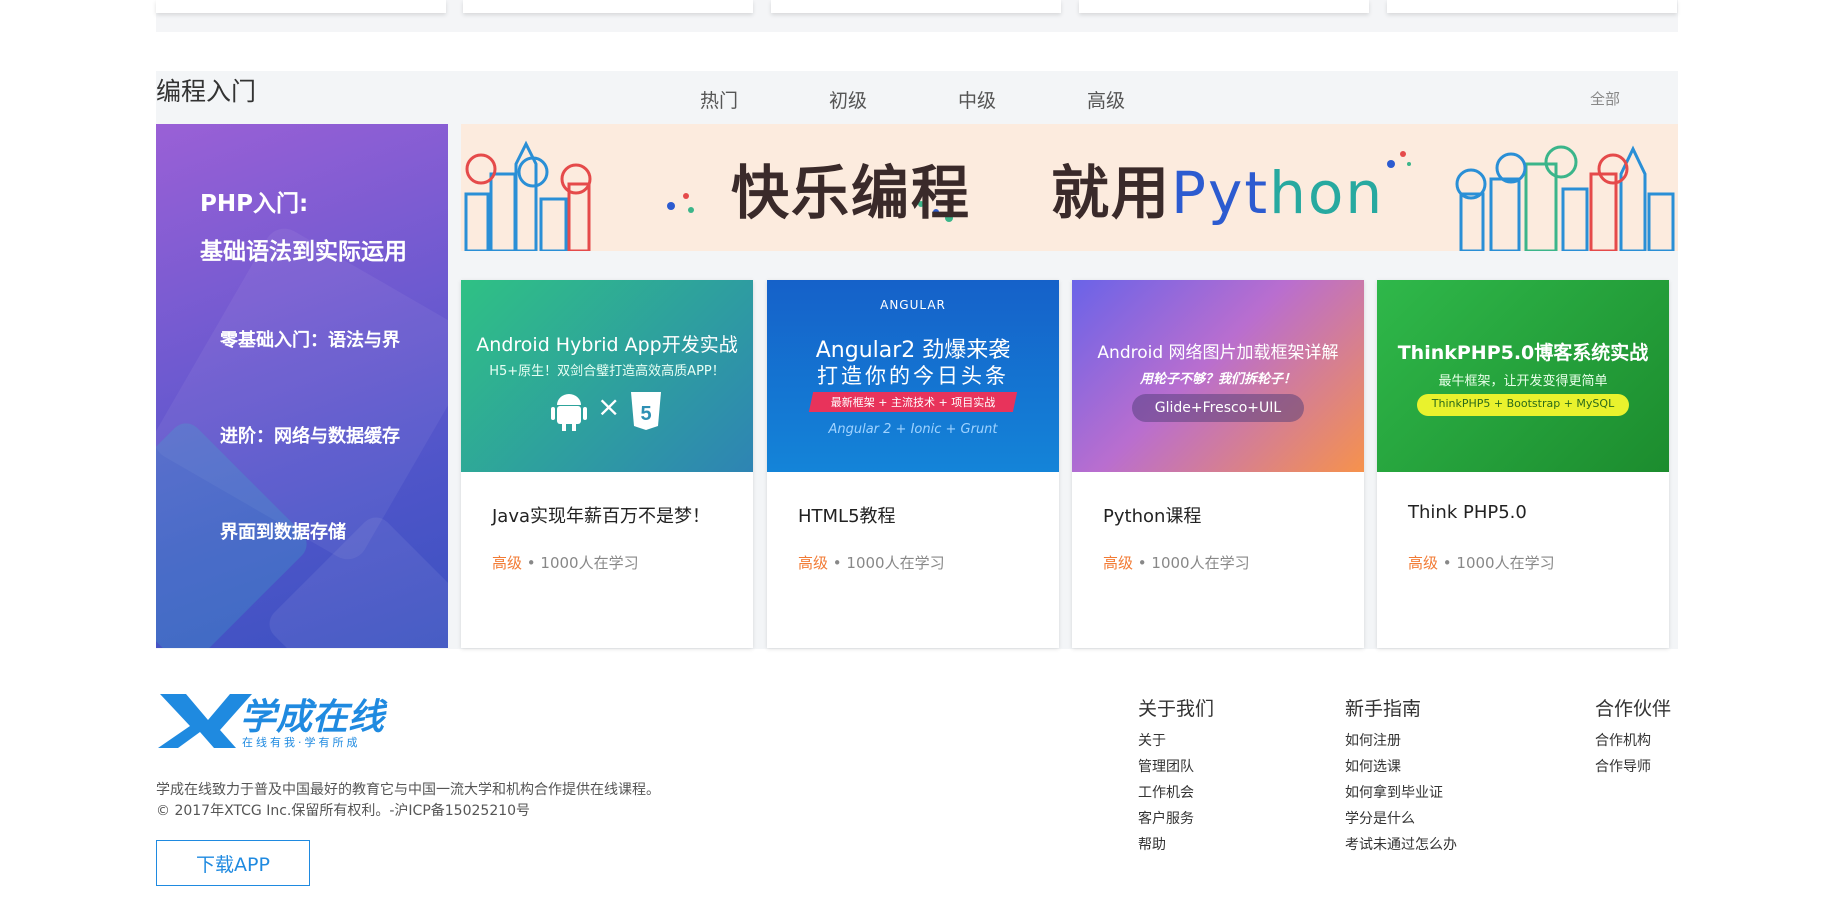 The height and width of the screenshot is (913, 1837). I want to click on logo-slogan: 在线有我·学有所成, so click(301, 742).